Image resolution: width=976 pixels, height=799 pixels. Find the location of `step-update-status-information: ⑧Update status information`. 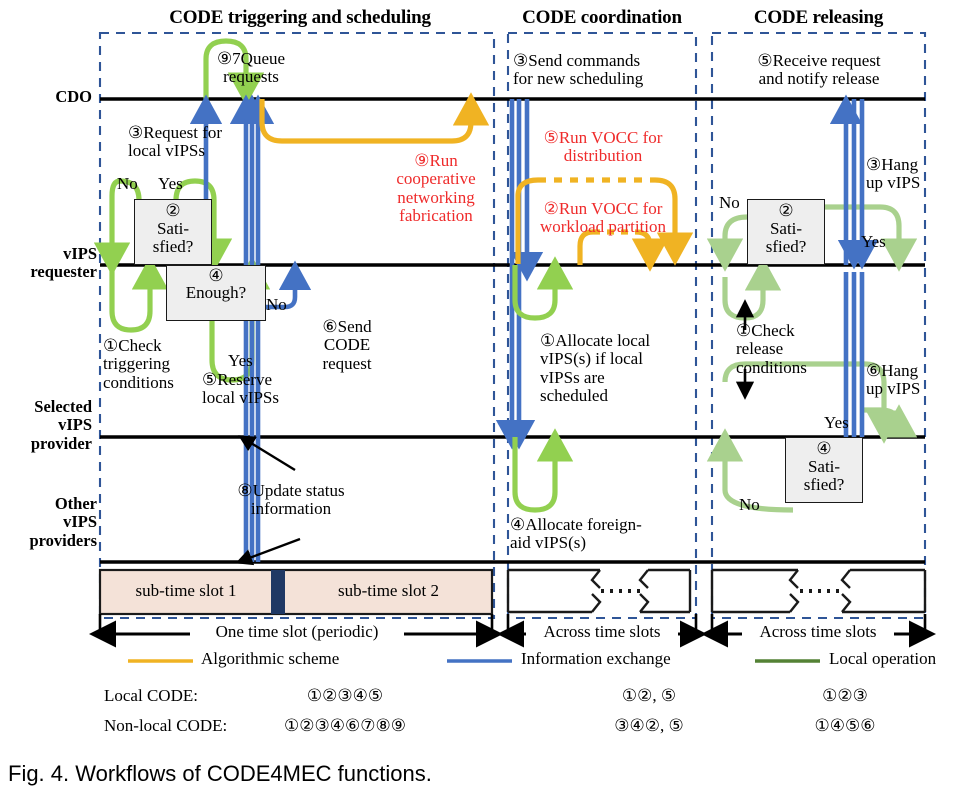

step-update-status-information: ⑧Update status information is located at coordinates (291, 500).